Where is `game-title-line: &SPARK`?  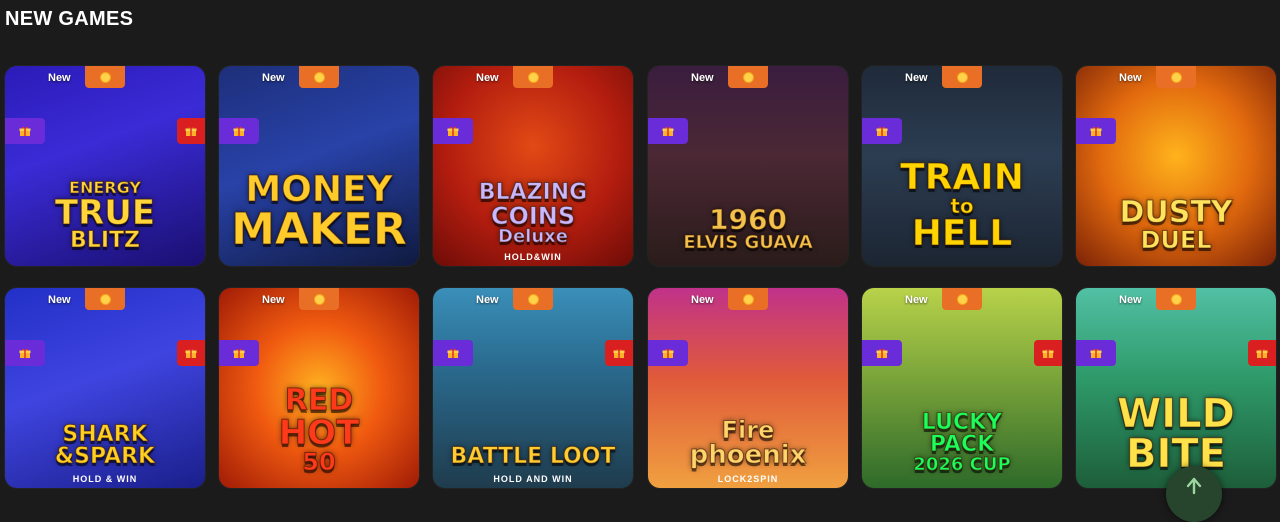 game-title-line: &SPARK is located at coordinates (105, 456).